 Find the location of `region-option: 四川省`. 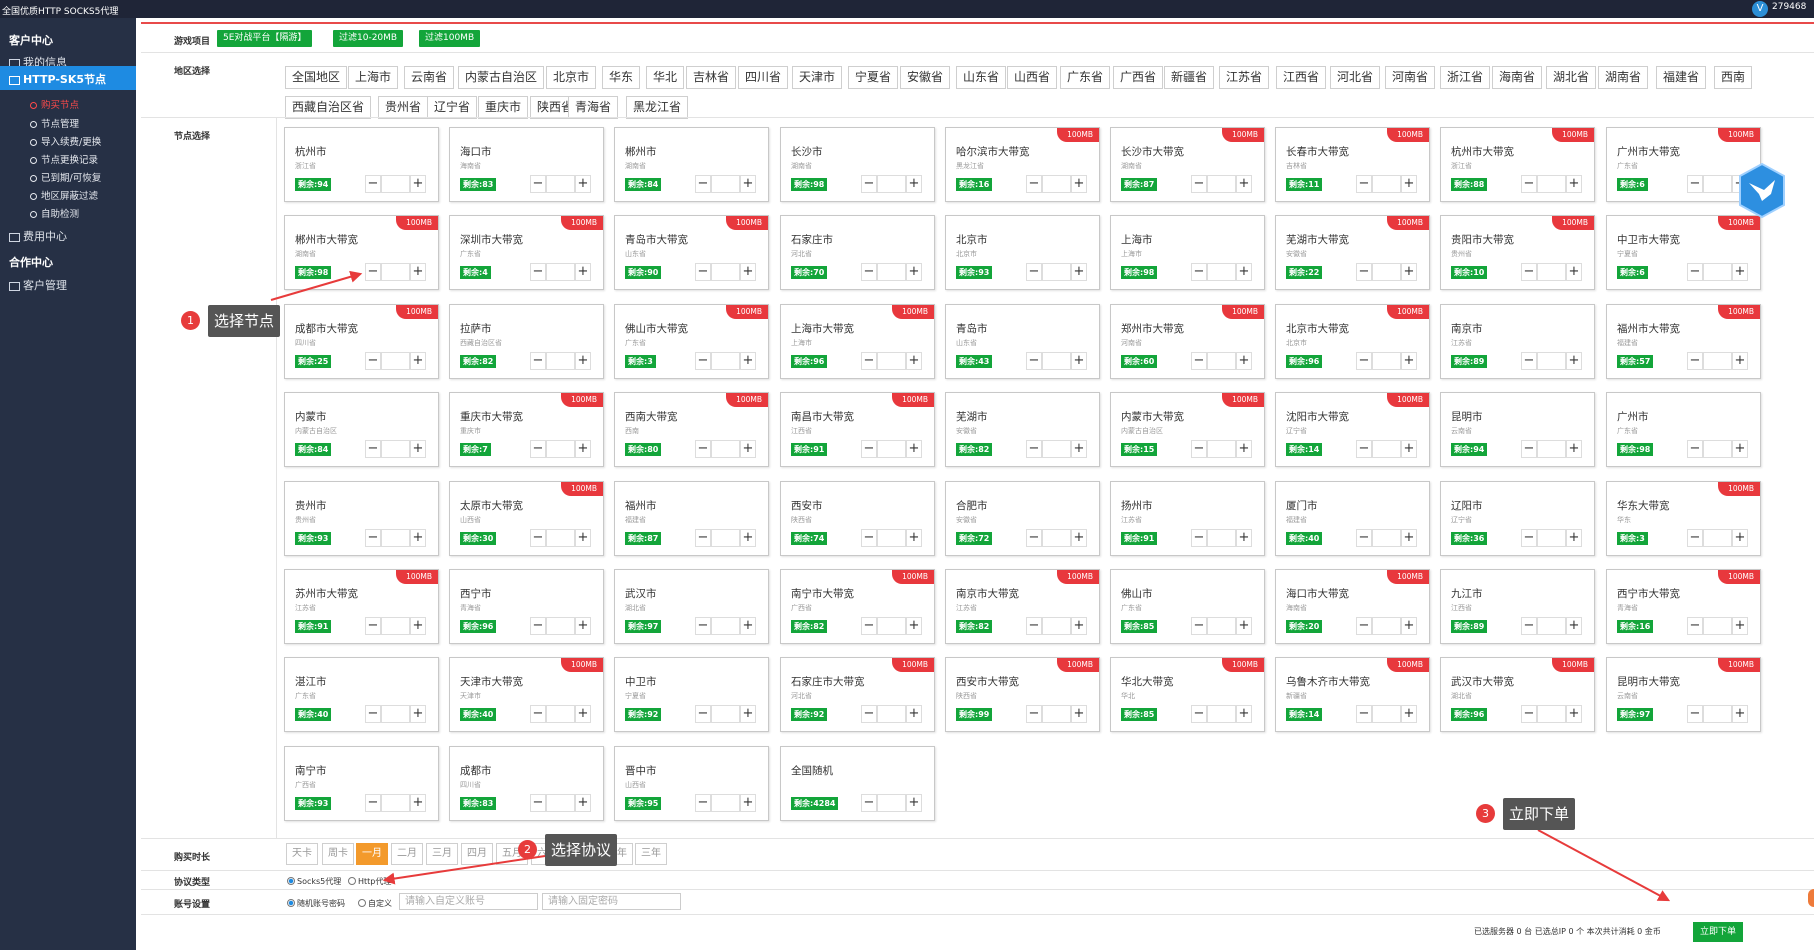

region-option: 四川省 is located at coordinates (763, 77).